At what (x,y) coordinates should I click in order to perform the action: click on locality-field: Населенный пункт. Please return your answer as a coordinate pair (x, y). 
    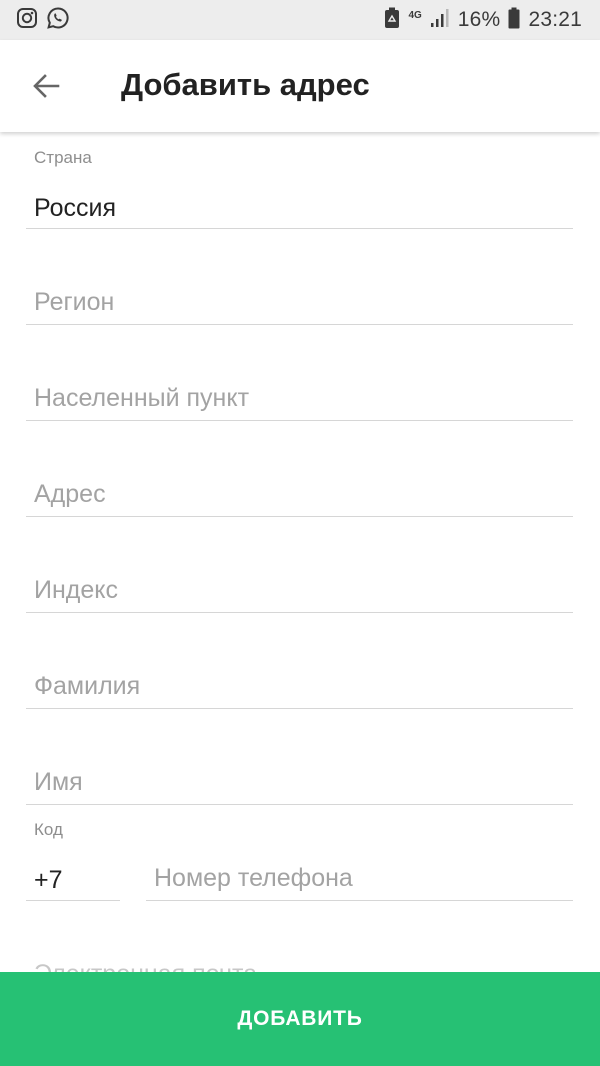
    Looking at the image, I should click on (299, 372).